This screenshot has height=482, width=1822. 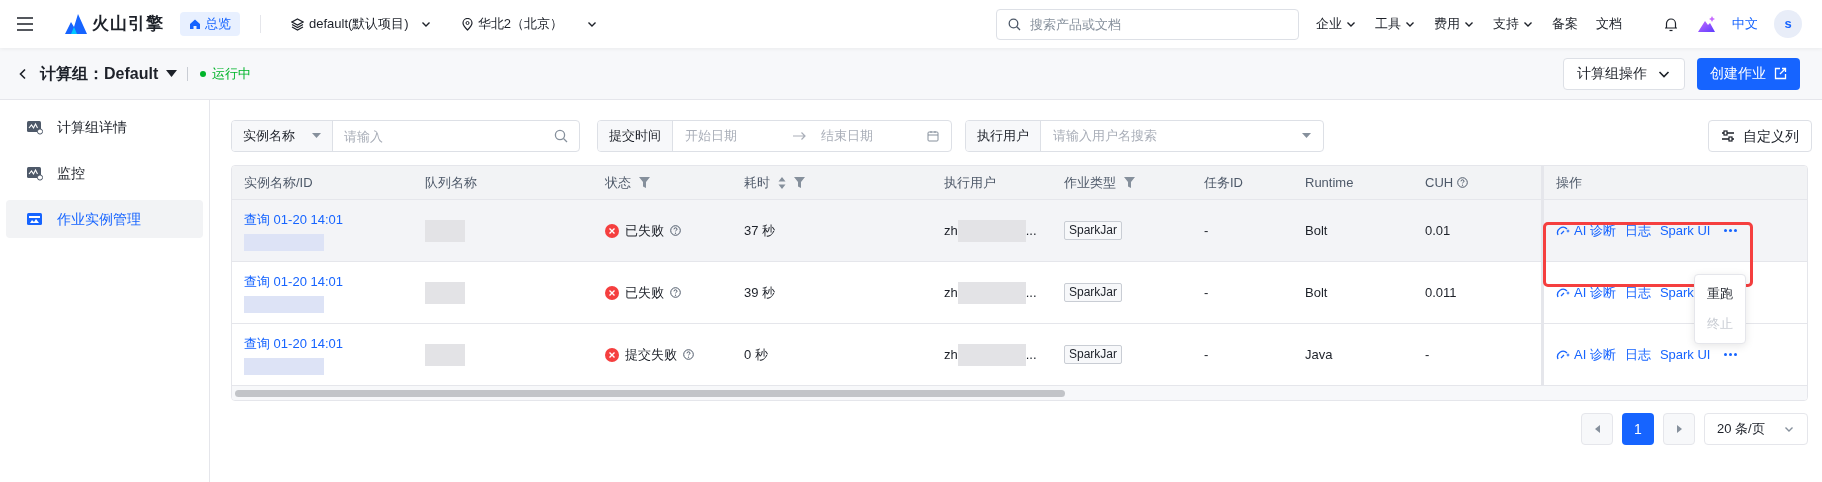 I want to click on sort-icon, so click(x=782, y=182).